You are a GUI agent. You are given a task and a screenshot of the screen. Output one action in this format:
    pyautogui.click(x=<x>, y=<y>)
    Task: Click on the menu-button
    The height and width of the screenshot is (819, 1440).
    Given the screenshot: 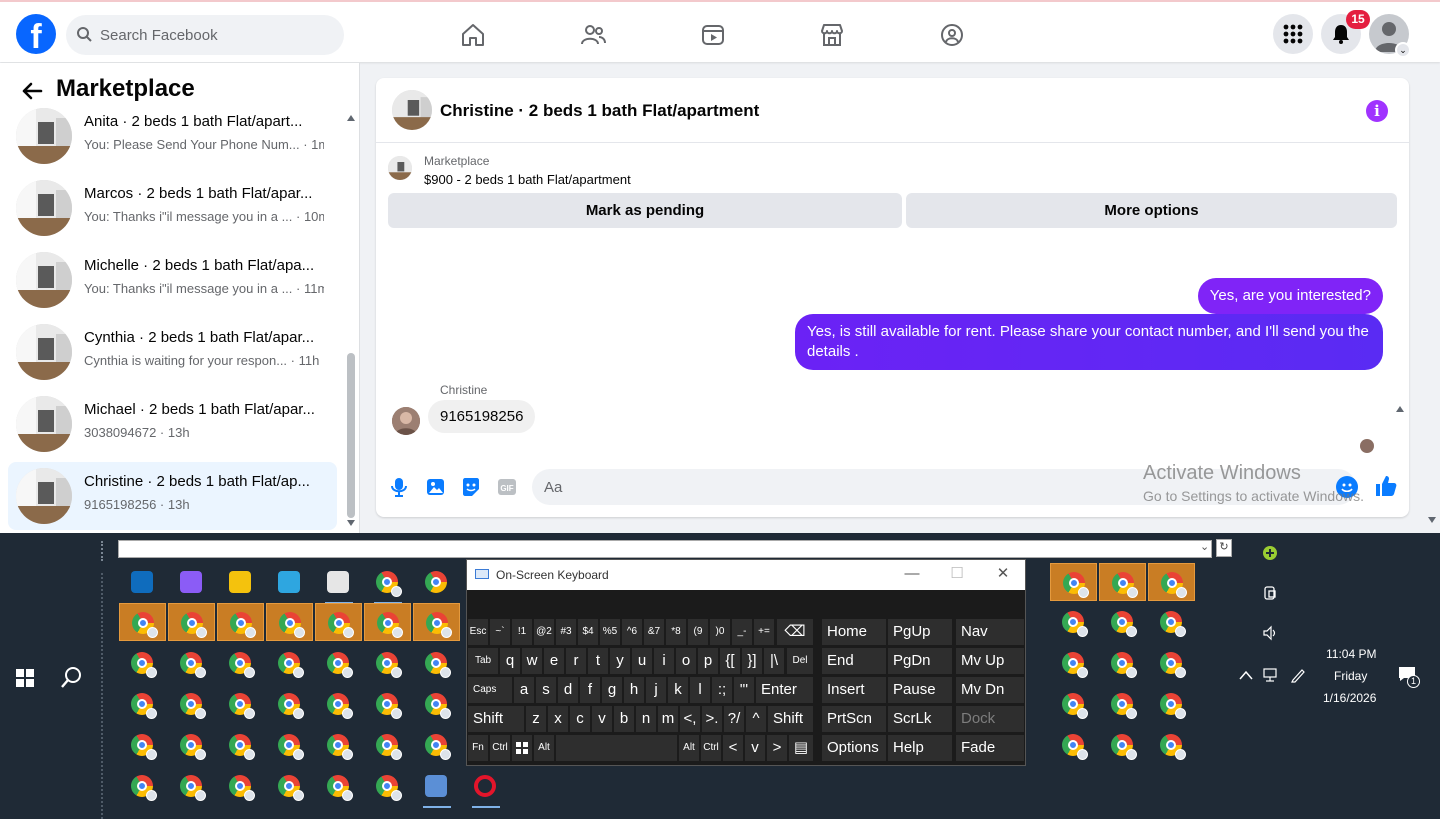 What is the action you would take?
    pyautogui.click(x=1293, y=34)
    